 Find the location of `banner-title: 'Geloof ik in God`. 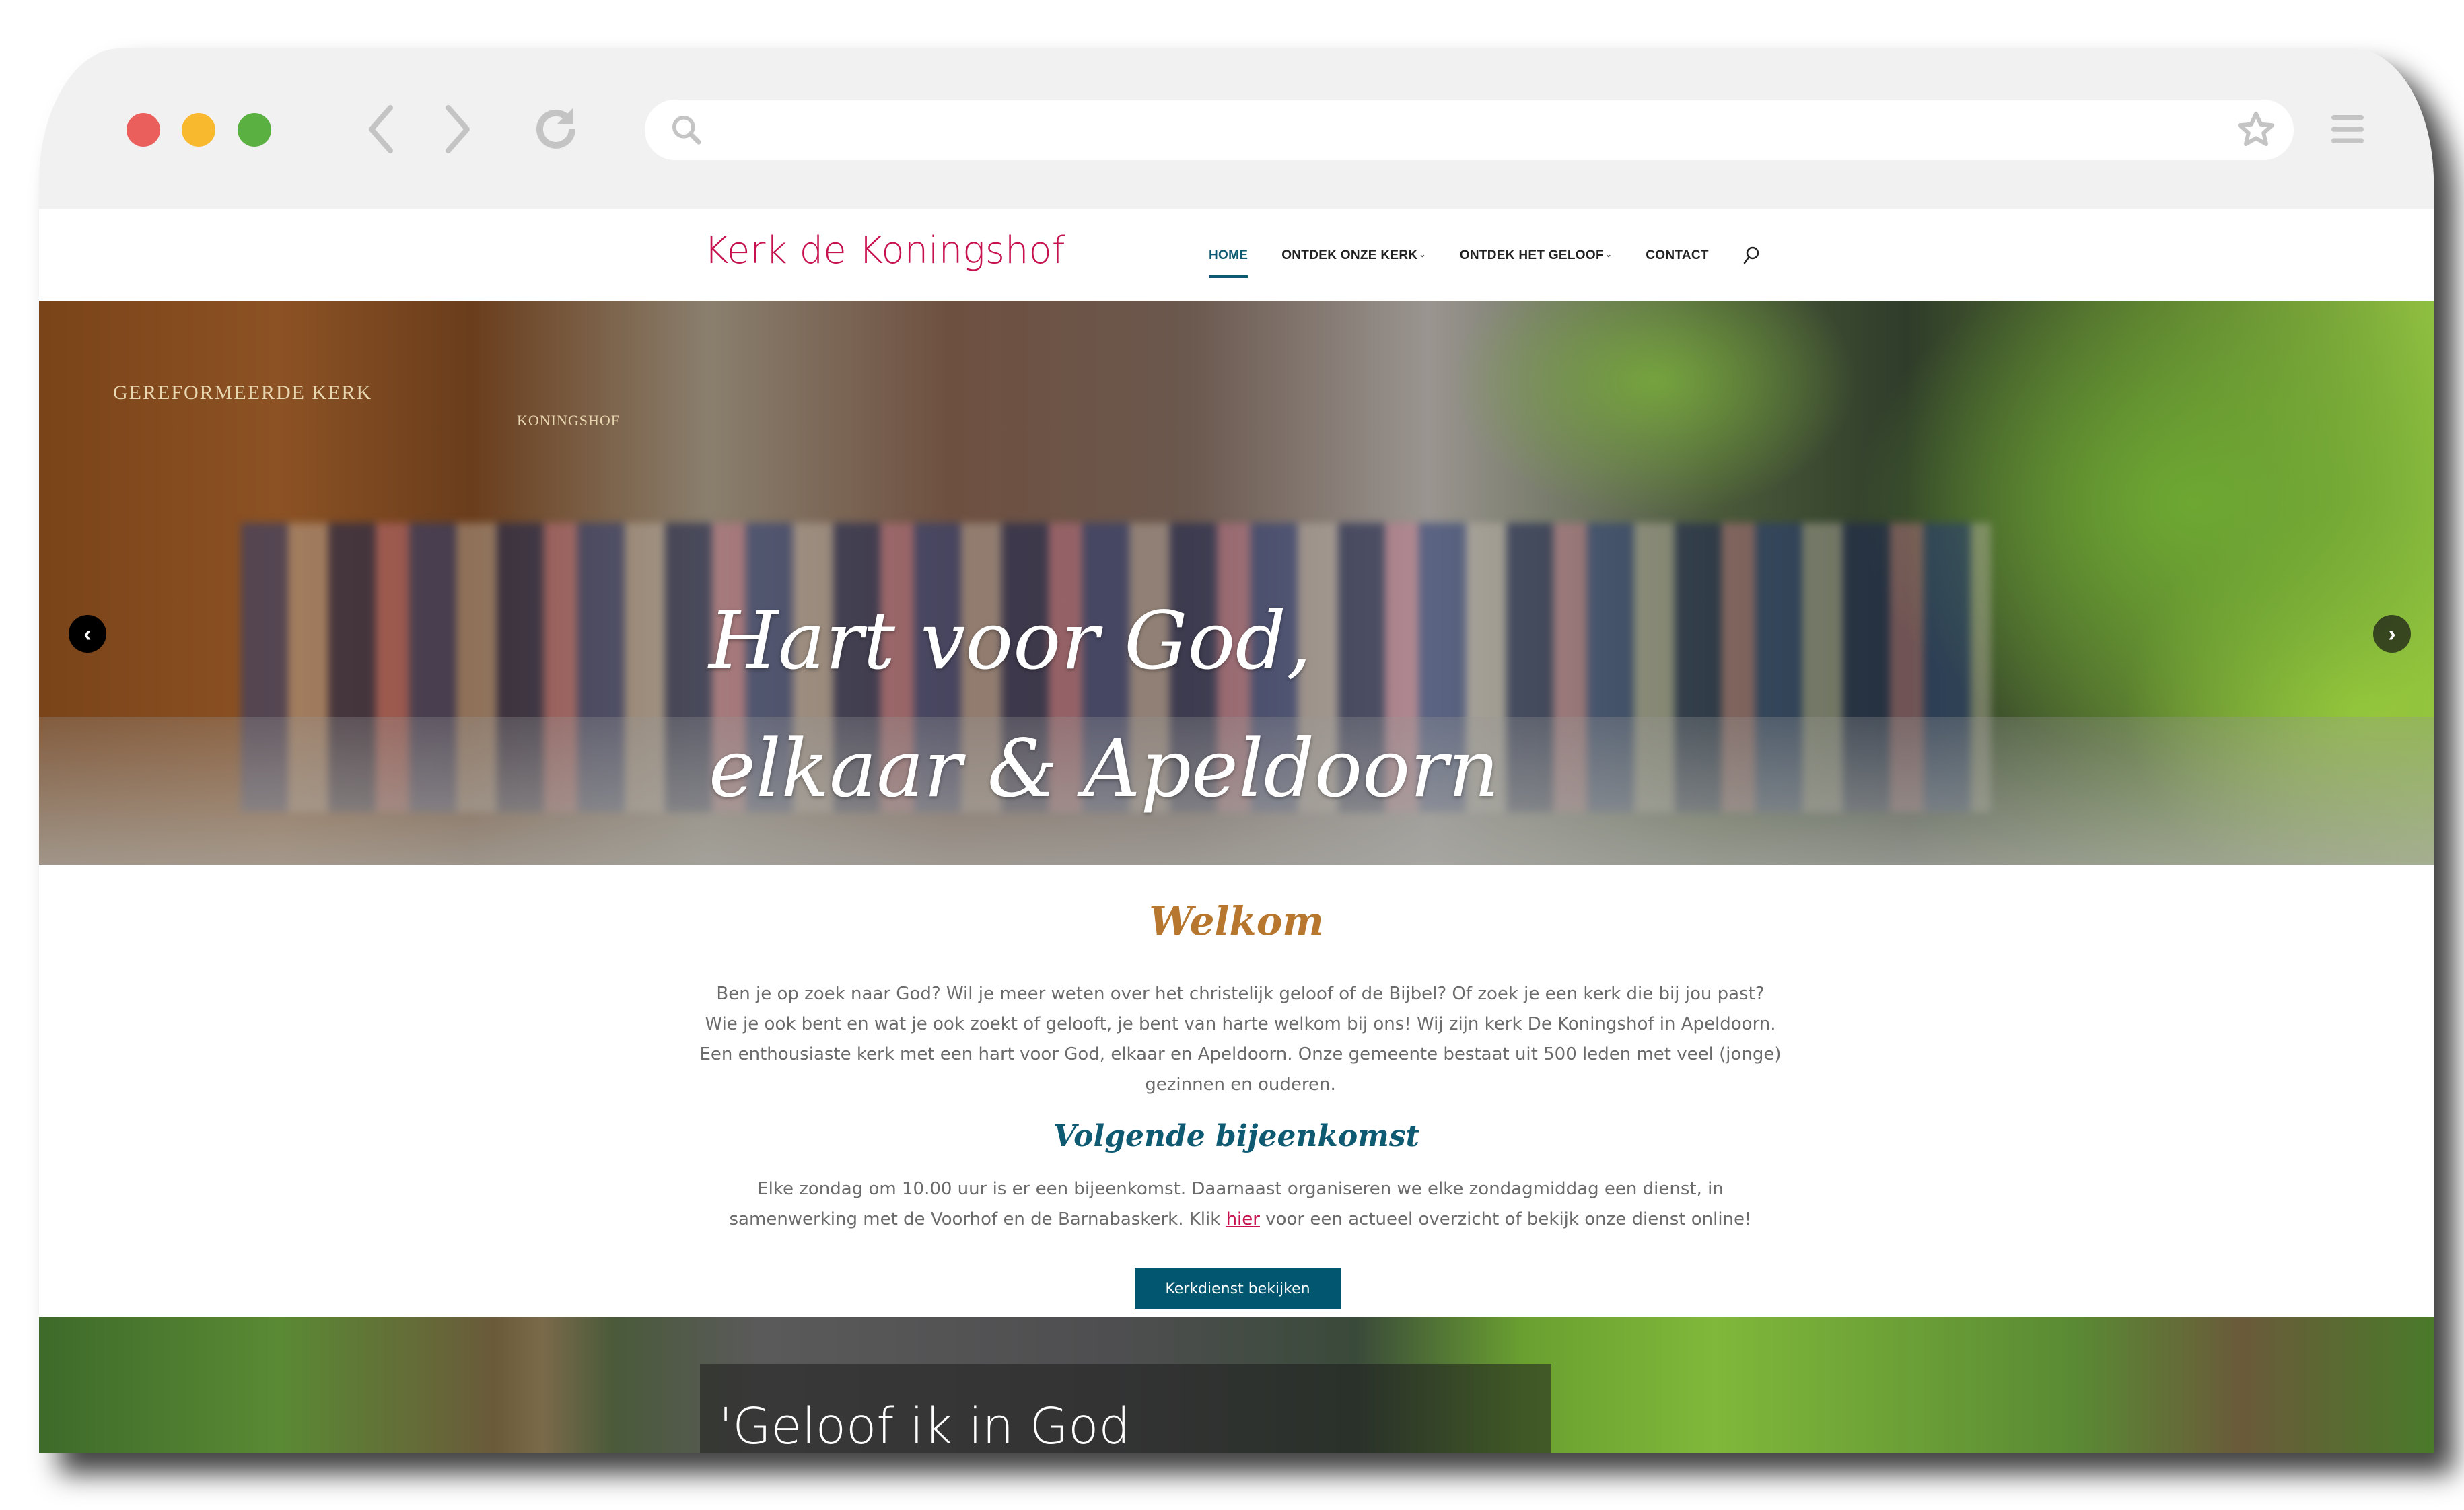

banner-title: 'Geloof ik in God is located at coordinates (925, 1425).